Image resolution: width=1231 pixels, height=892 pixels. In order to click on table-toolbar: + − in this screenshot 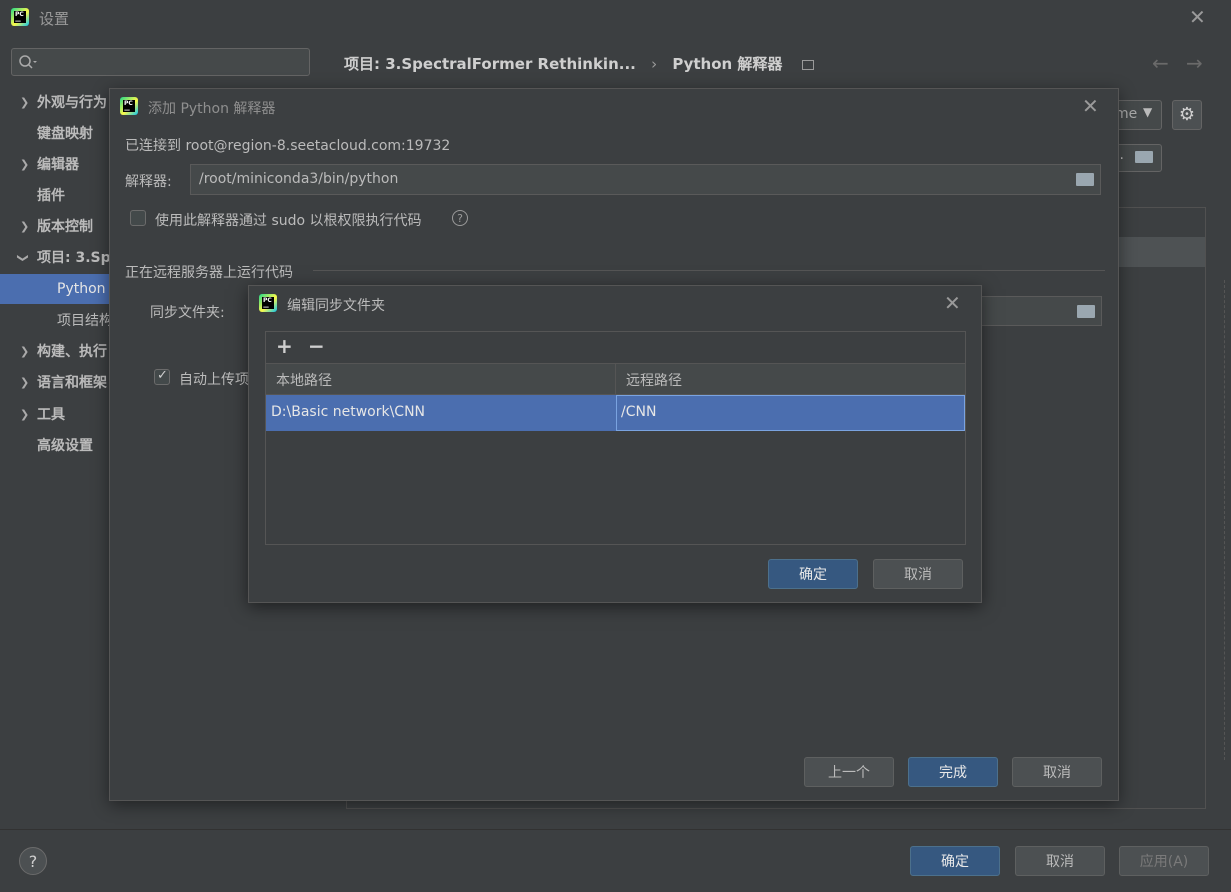, I will do `click(615, 348)`.